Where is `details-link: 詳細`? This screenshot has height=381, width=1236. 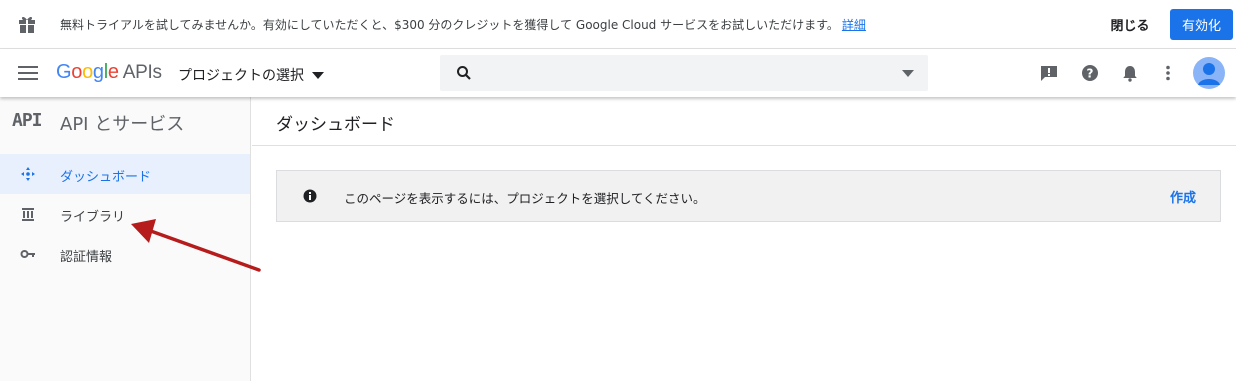
details-link: 詳細 is located at coordinates (854, 25).